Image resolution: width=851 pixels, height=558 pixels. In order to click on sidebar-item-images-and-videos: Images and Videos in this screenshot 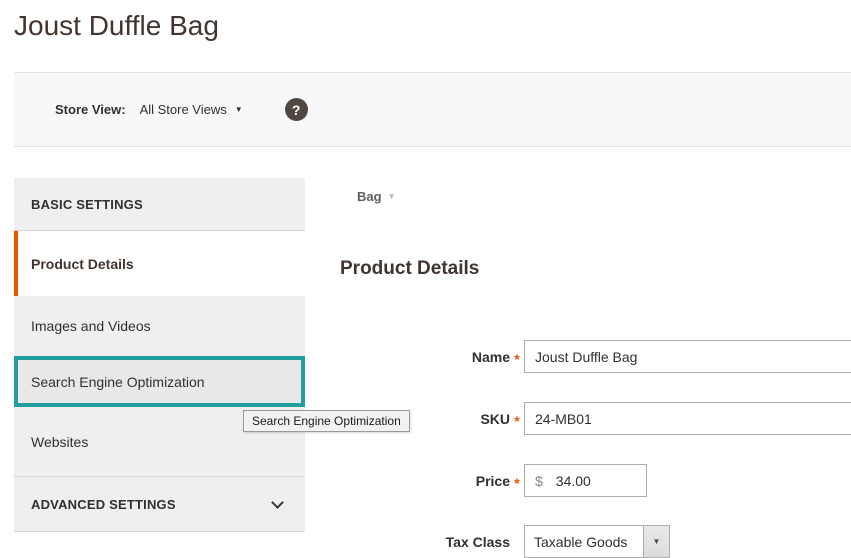, I will do `click(159, 326)`.